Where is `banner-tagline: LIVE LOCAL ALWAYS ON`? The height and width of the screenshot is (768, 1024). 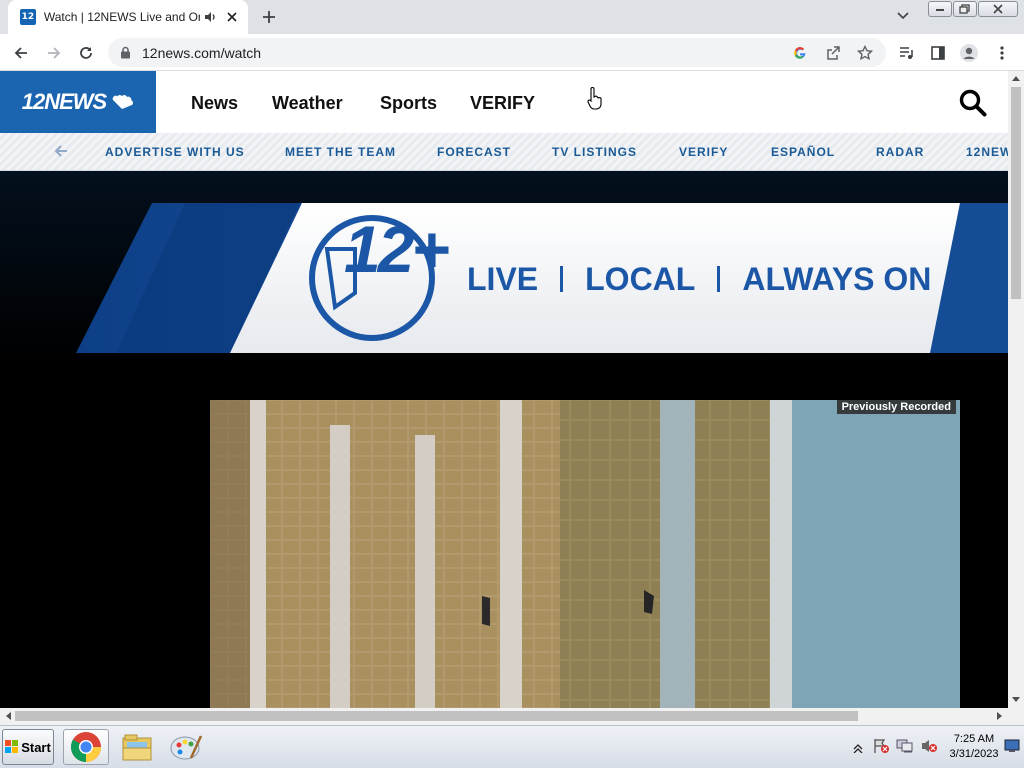
banner-tagline: LIVE LOCAL ALWAYS ON is located at coordinates (699, 279).